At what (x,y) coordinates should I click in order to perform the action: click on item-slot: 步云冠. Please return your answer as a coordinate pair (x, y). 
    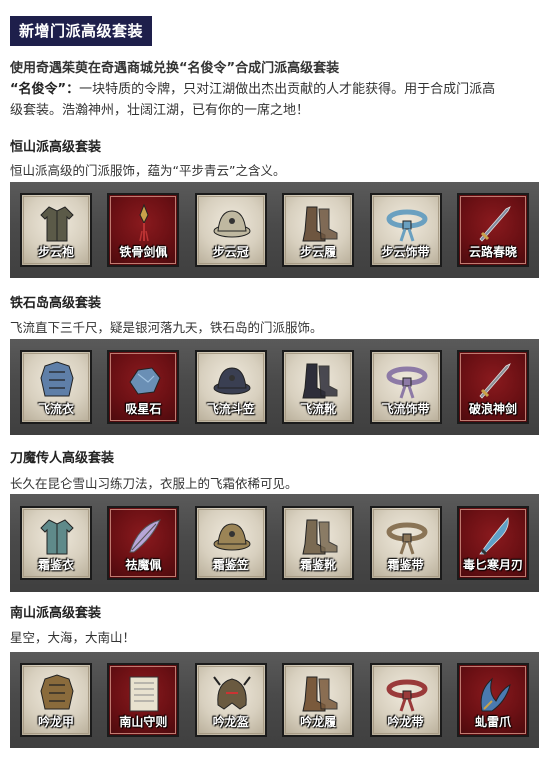
    Looking at the image, I should click on (230, 230).